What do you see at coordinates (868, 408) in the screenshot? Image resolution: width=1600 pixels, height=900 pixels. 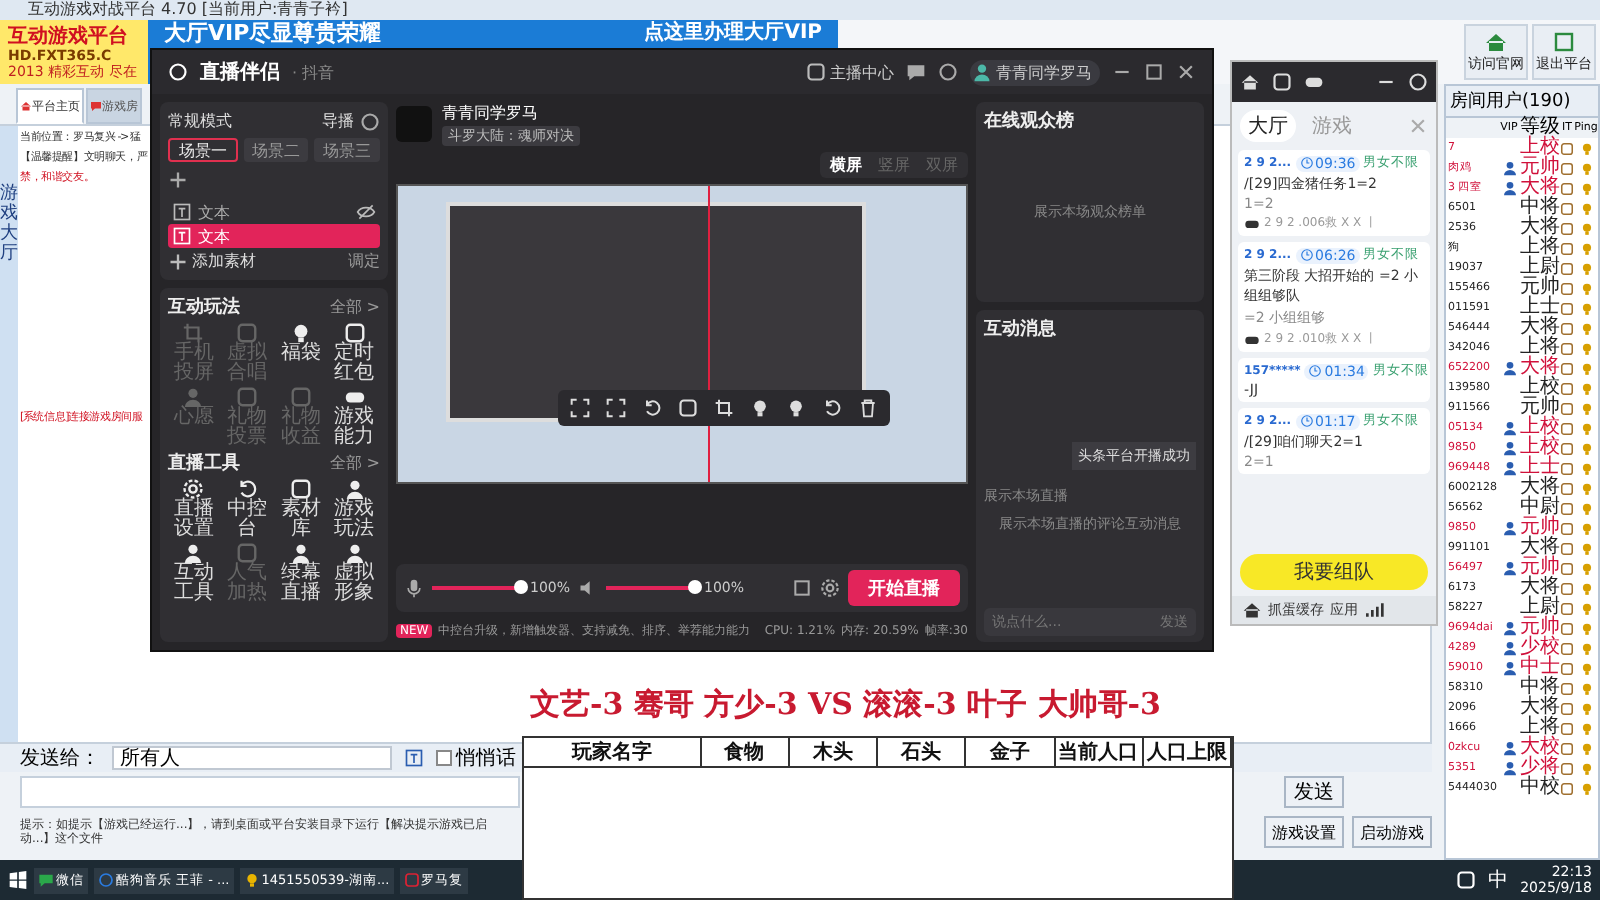 I see `trash-icon` at bounding box center [868, 408].